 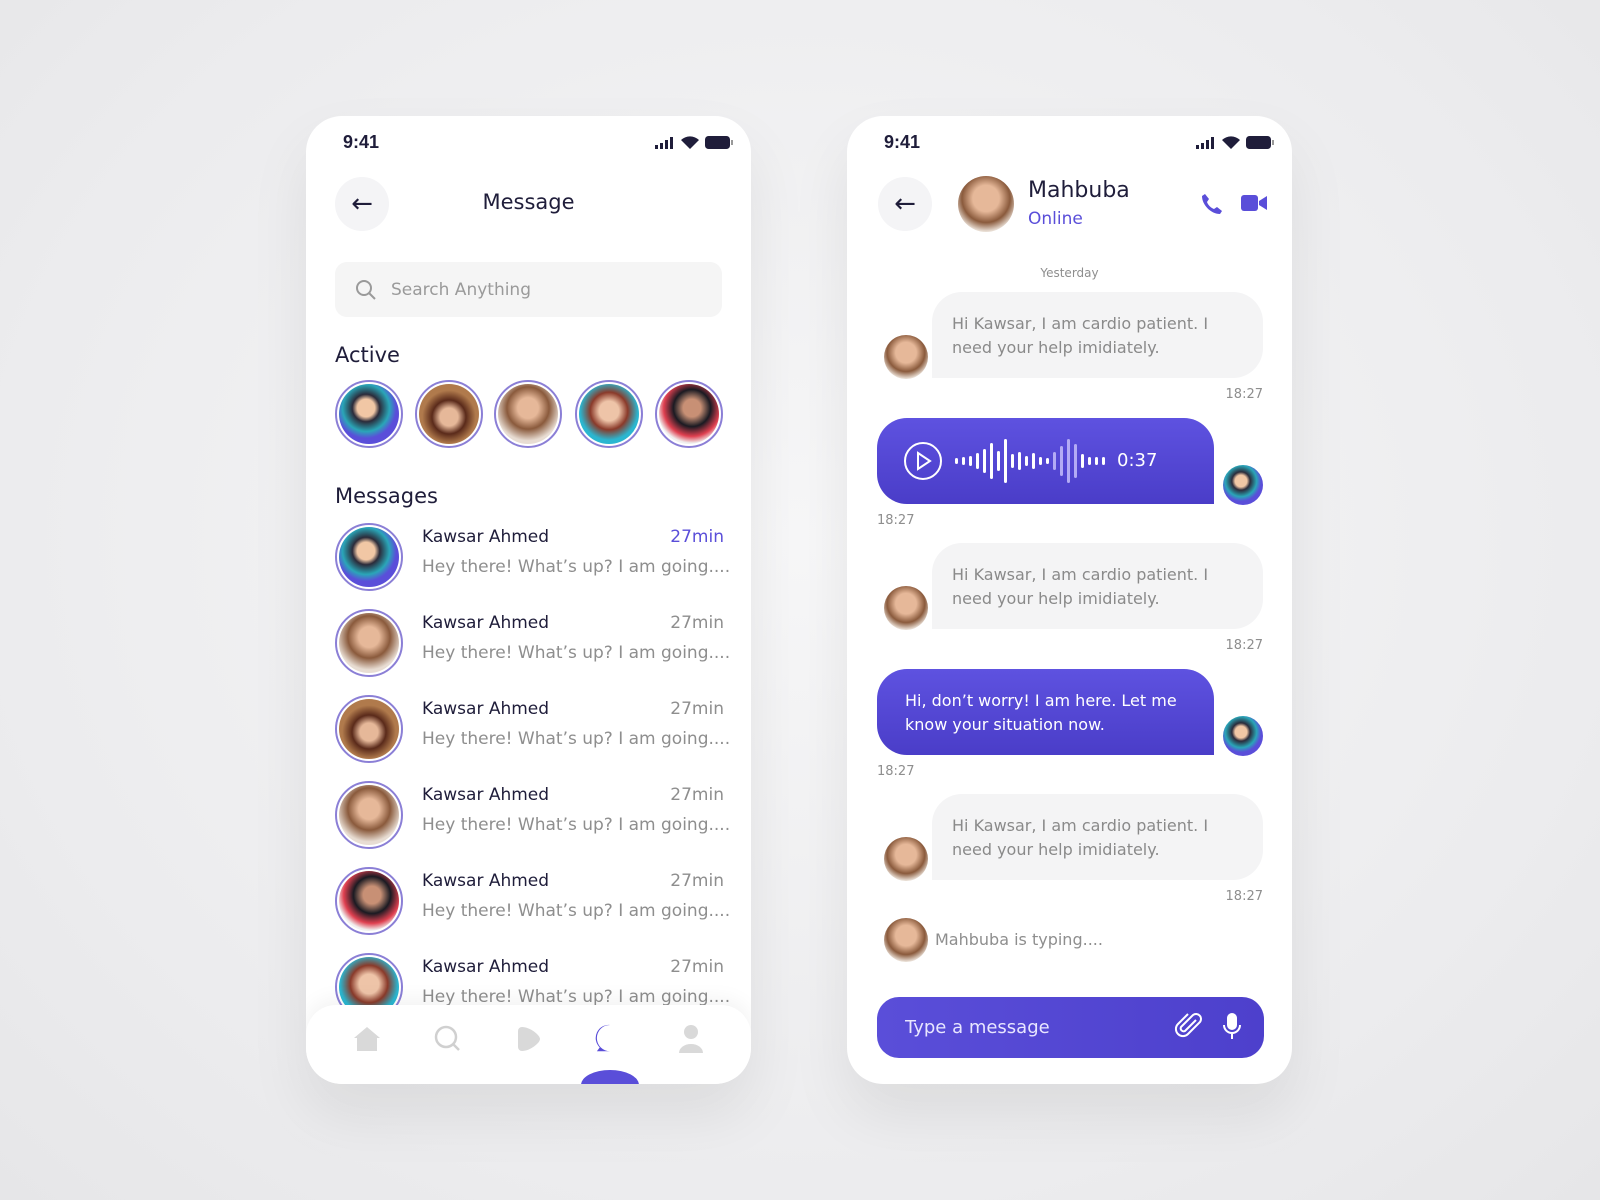 I want to click on attach-icon, so click(x=1189, y=1028).